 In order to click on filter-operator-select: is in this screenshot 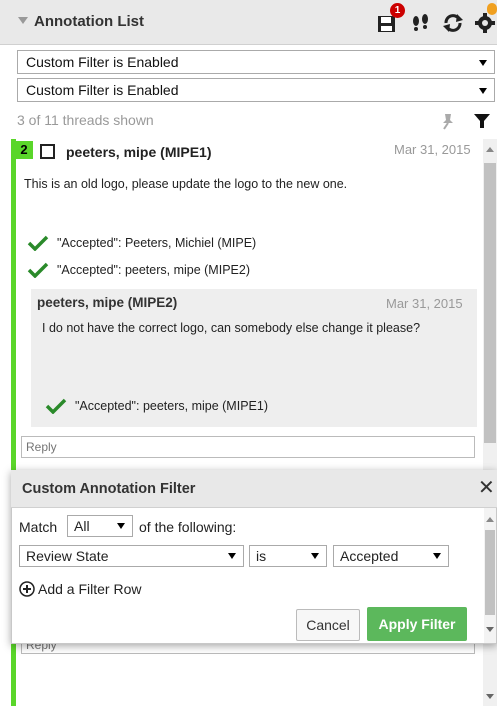, I will do `click(288, 556)`.